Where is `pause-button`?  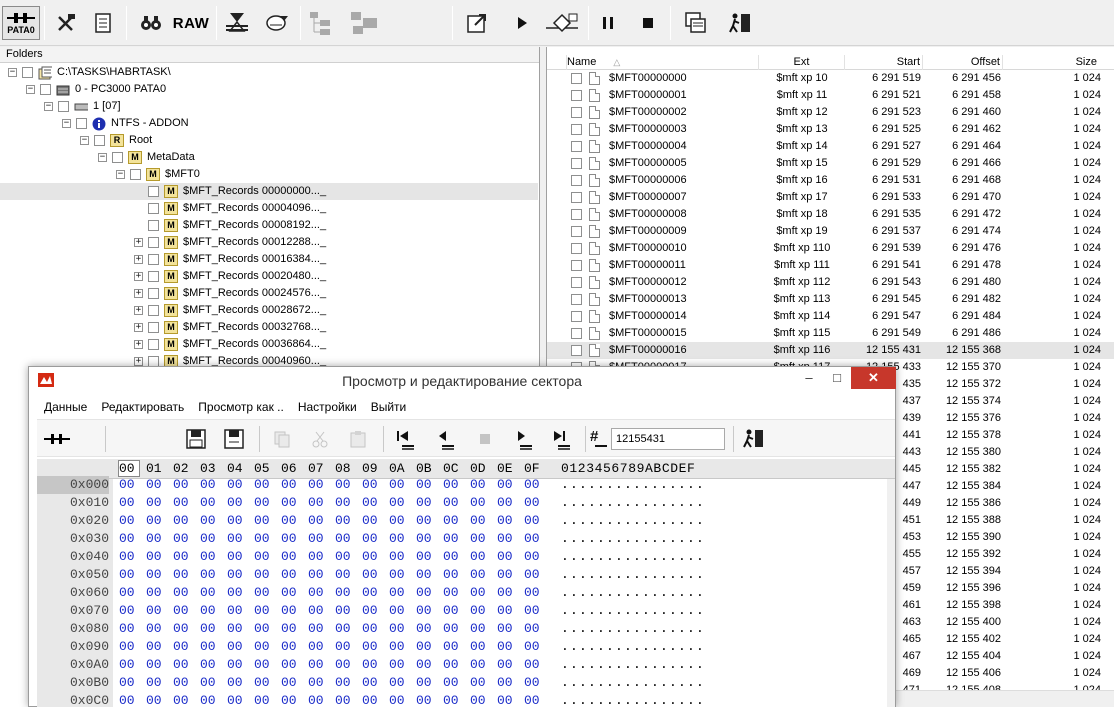 pause-button is located at coordinates (608, 23).